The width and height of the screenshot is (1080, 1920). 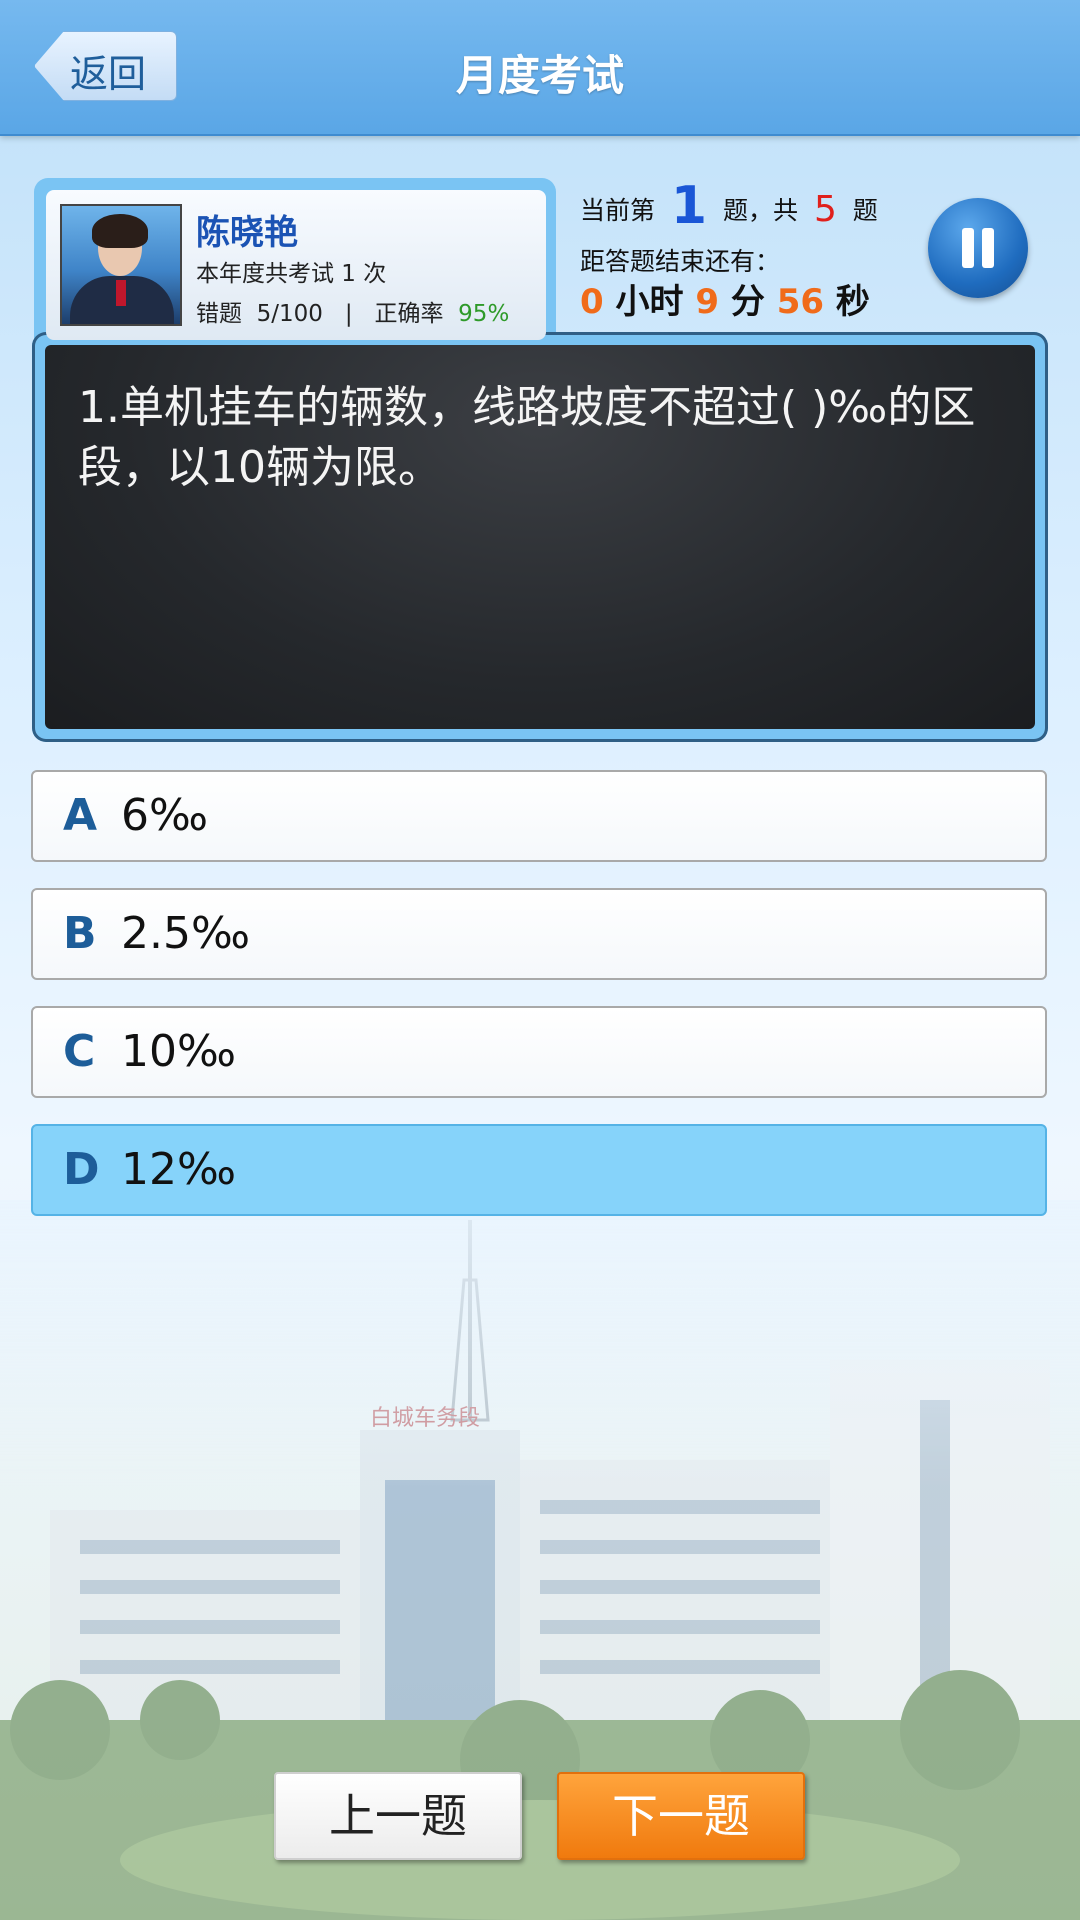 I want to click on timer-hours: 0, so click(x=592, y=302).